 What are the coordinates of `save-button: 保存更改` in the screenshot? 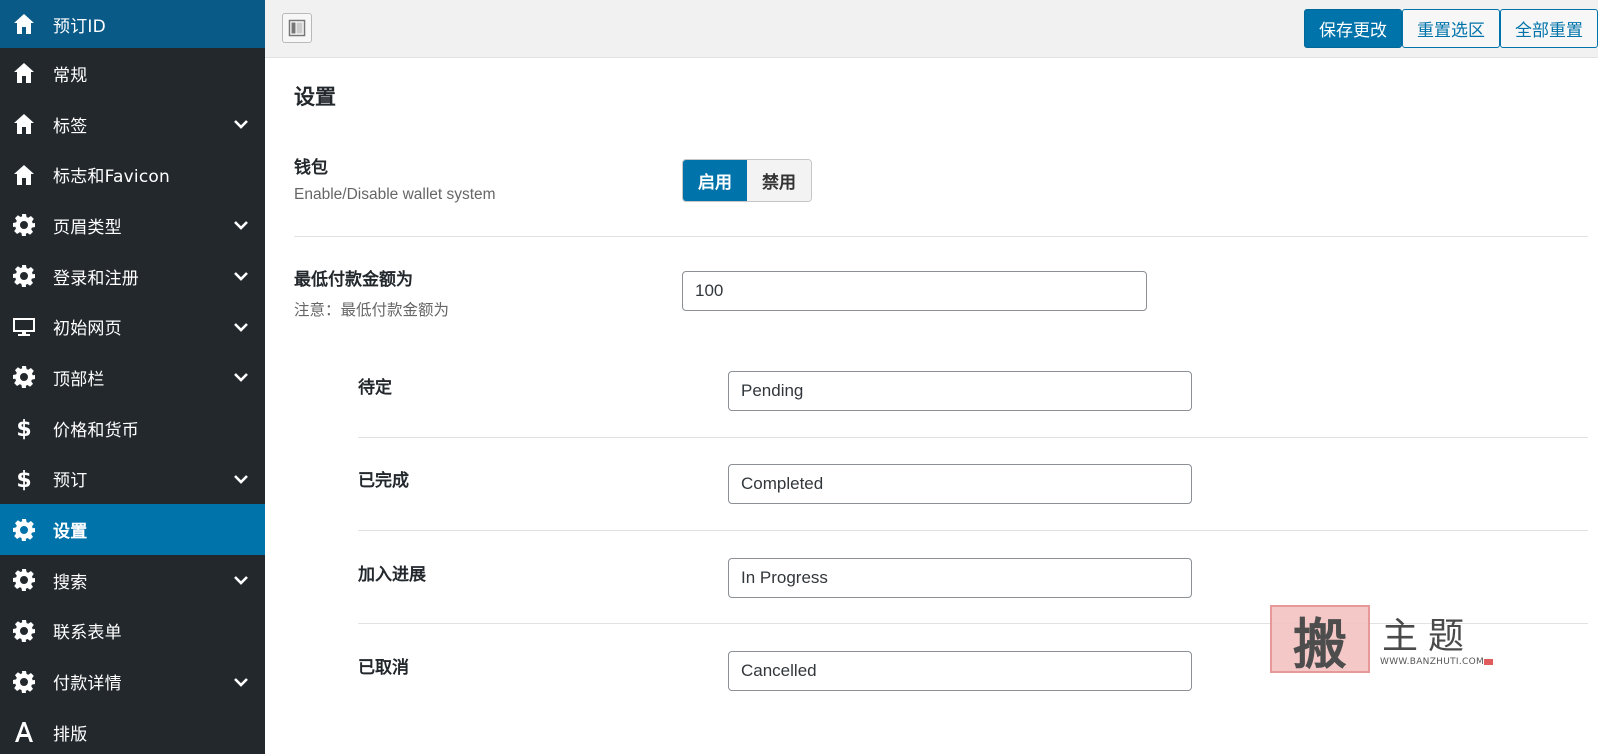 It's located at (1353, 28).